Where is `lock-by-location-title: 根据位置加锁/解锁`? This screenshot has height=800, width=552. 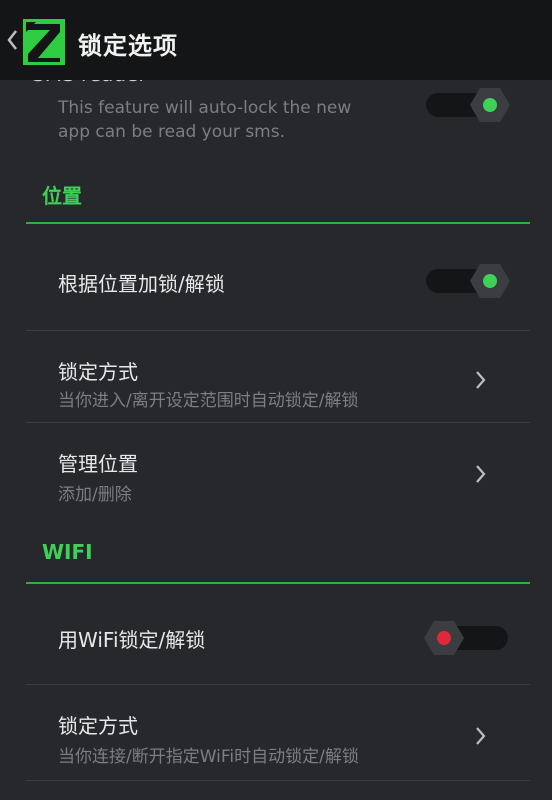
lock-by-location-title: 根据位置加锁/解锁 is located at coordinates (141, 284).